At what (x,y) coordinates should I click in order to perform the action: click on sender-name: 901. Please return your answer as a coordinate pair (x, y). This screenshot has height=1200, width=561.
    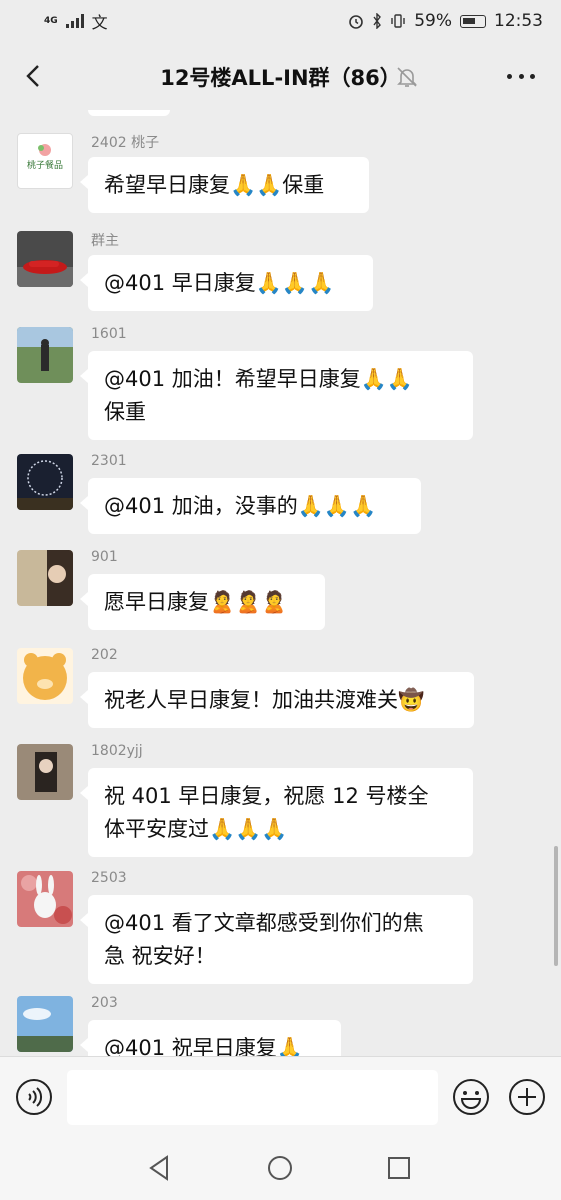
    Looking at the image, I should click on (104, 557).